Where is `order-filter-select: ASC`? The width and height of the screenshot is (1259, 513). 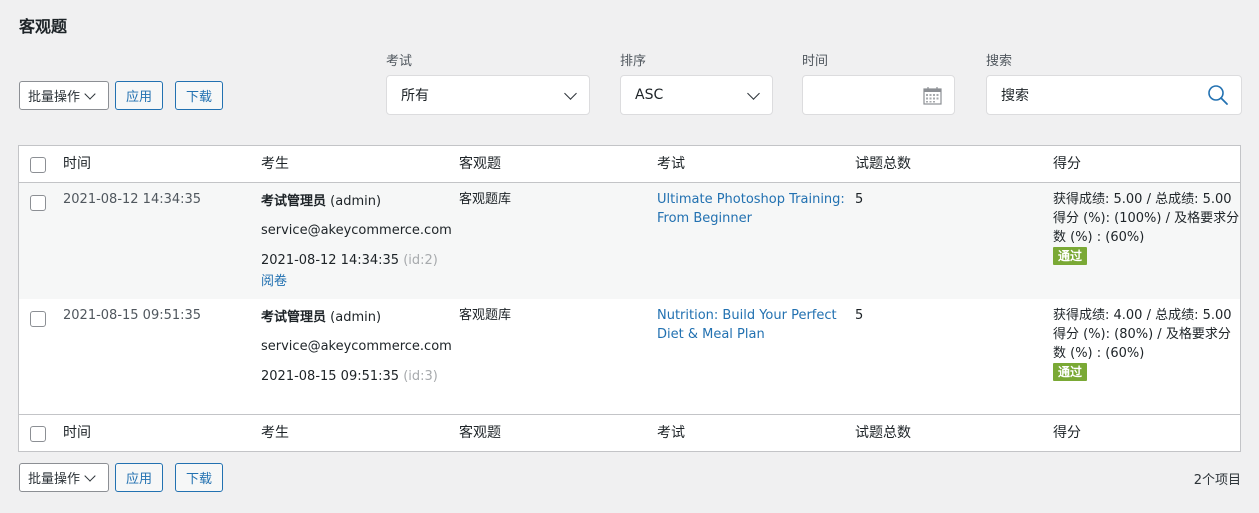 order-filter-select: ASC is located at coordinates (696, 95).